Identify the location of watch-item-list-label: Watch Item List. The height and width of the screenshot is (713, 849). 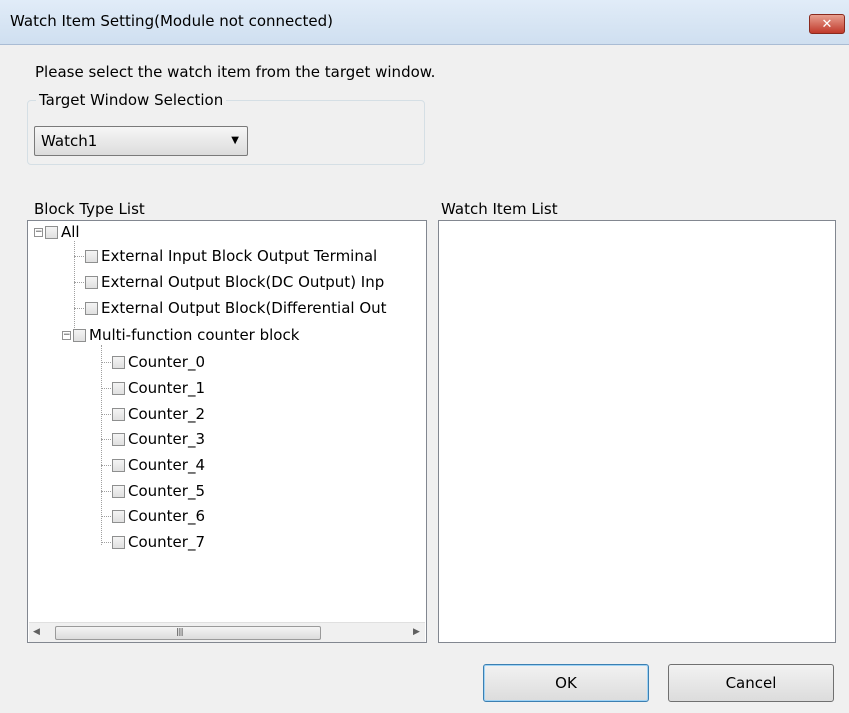
(499, 209).